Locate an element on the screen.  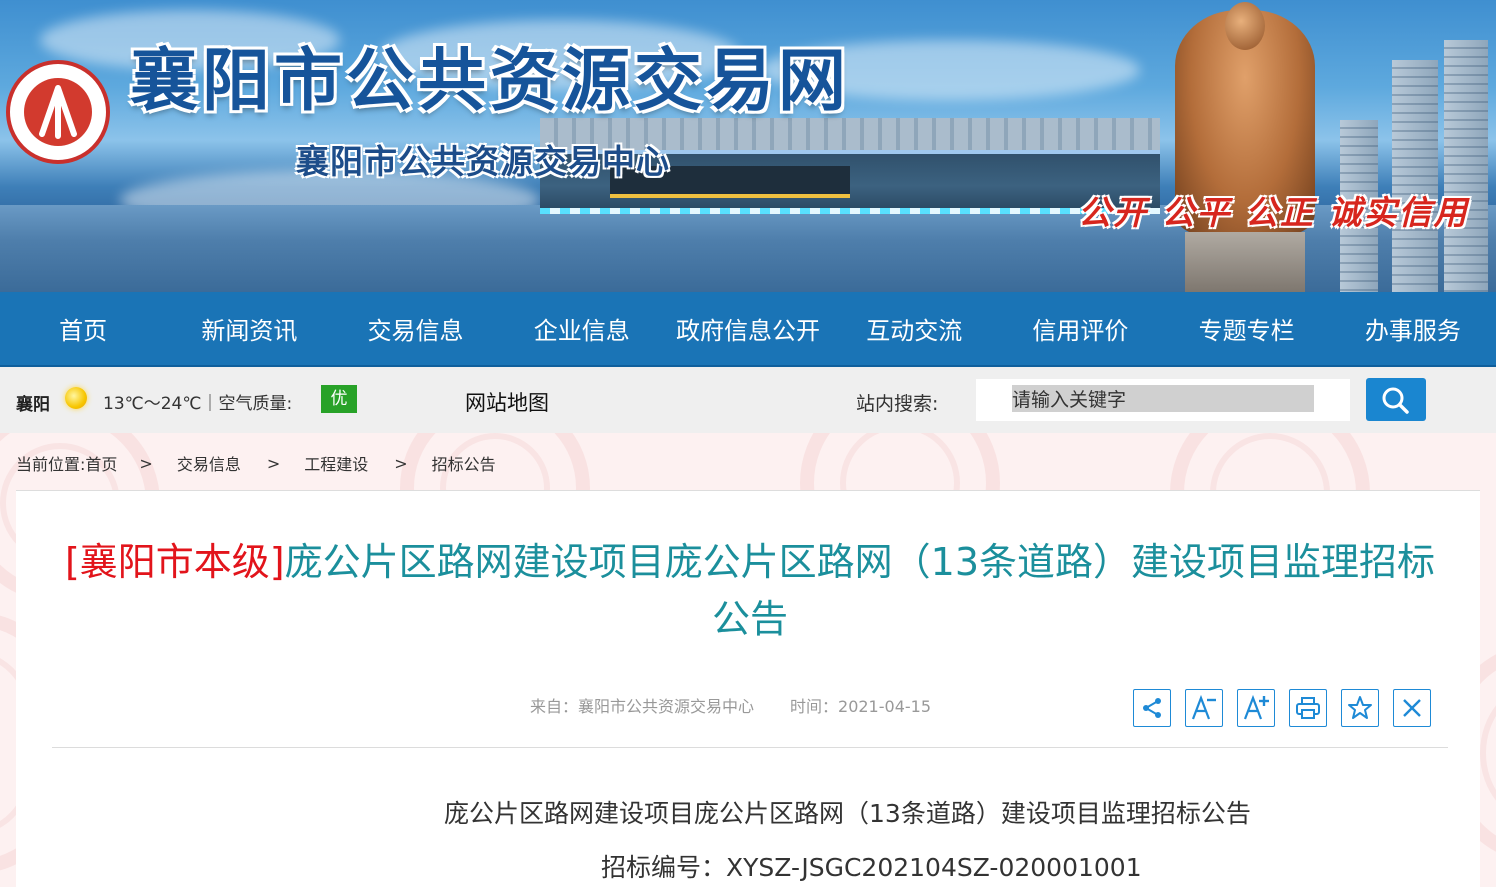
search-icon is located at coordinates (1395, 400).